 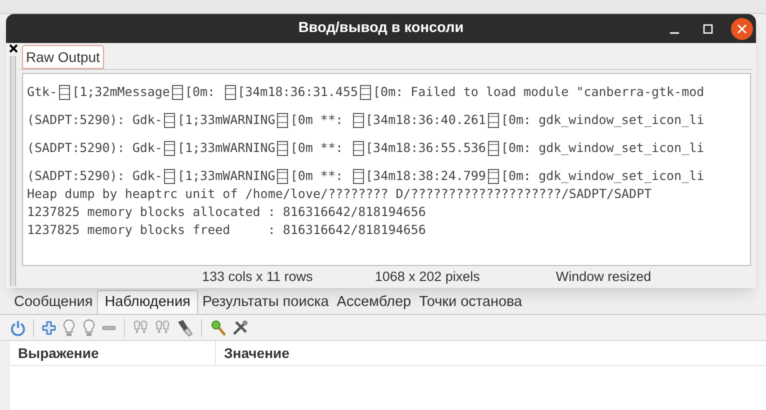 I want to click on maximize-icon, so click(x=708, y=29).